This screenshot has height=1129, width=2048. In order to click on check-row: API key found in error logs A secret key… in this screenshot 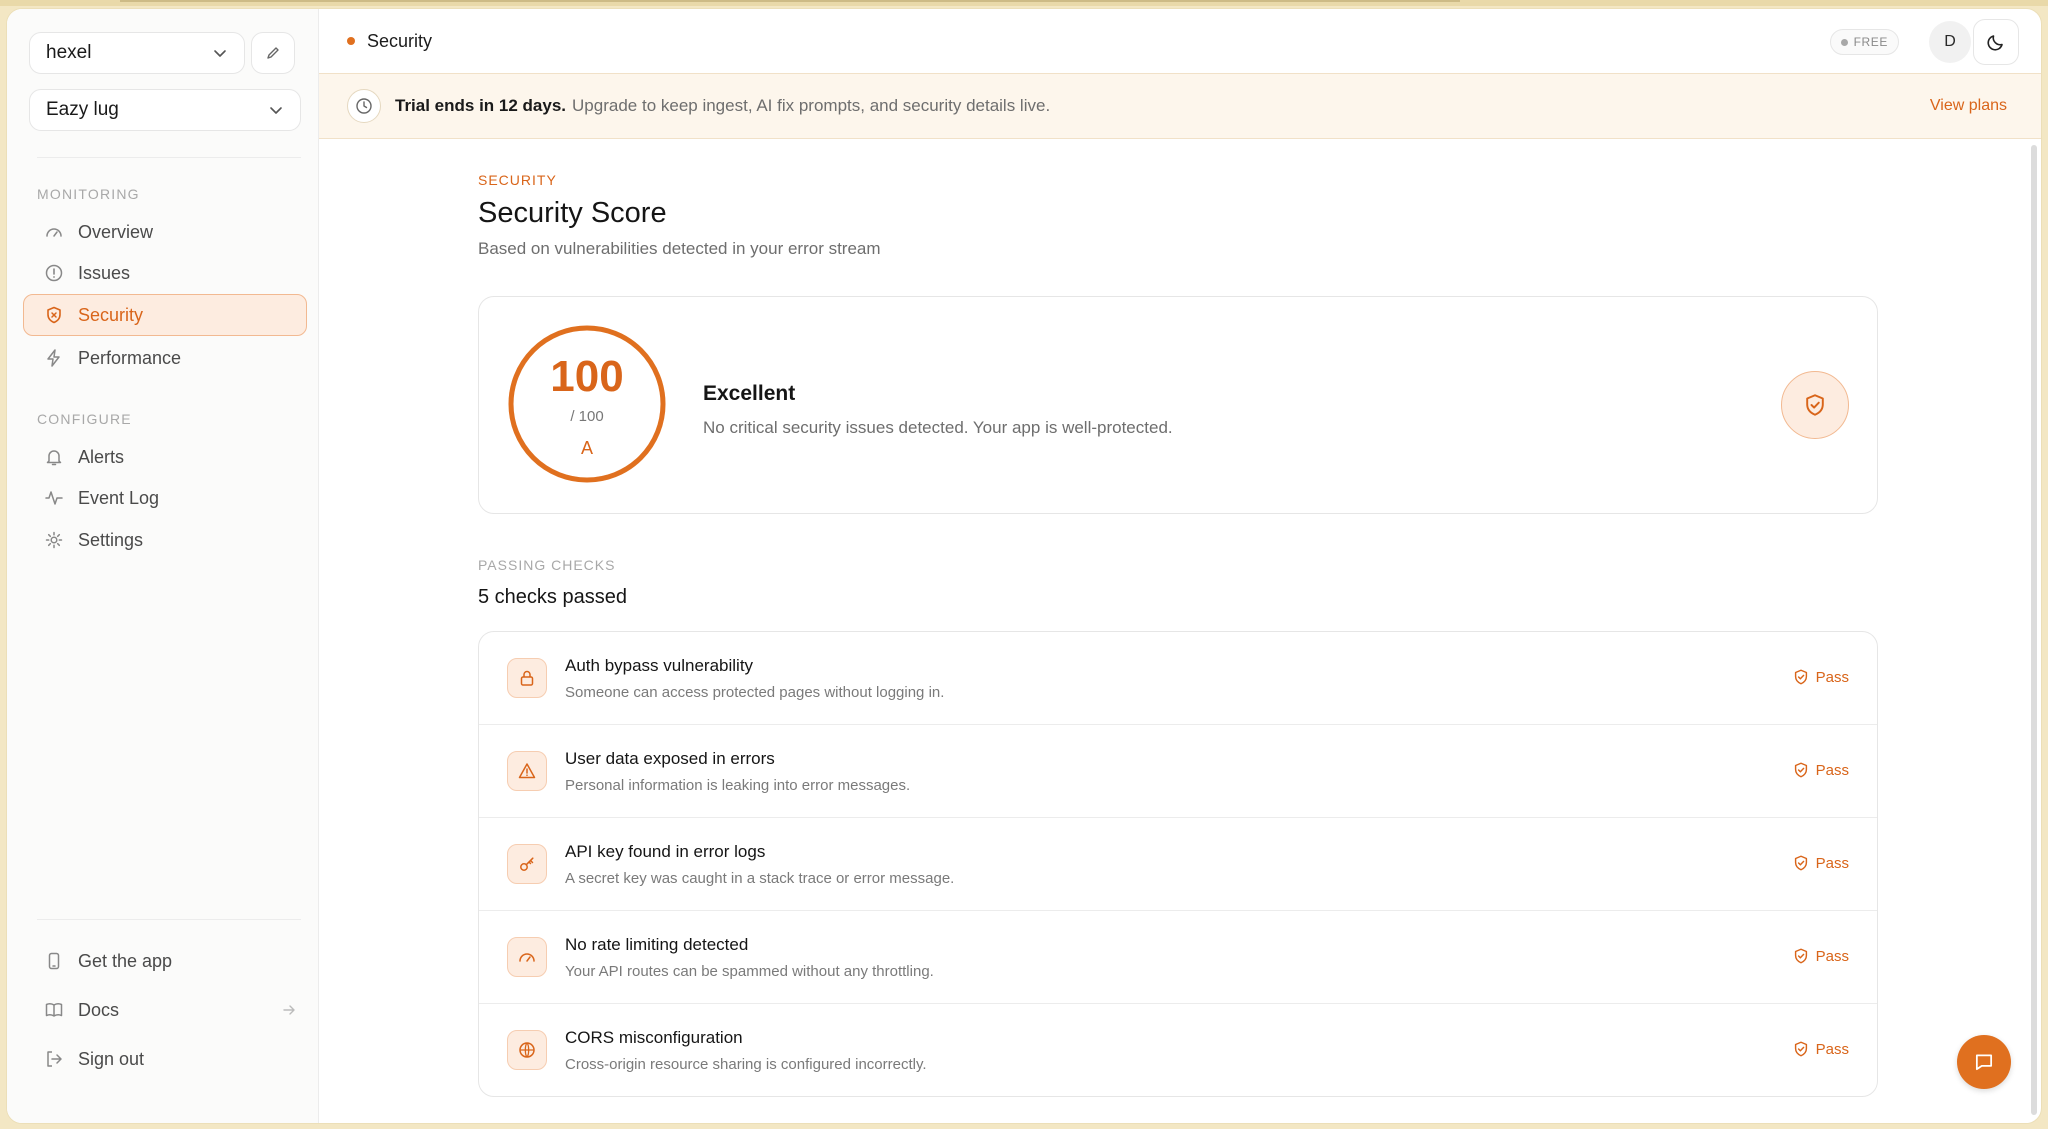, I will do `click(1178, 864)`.